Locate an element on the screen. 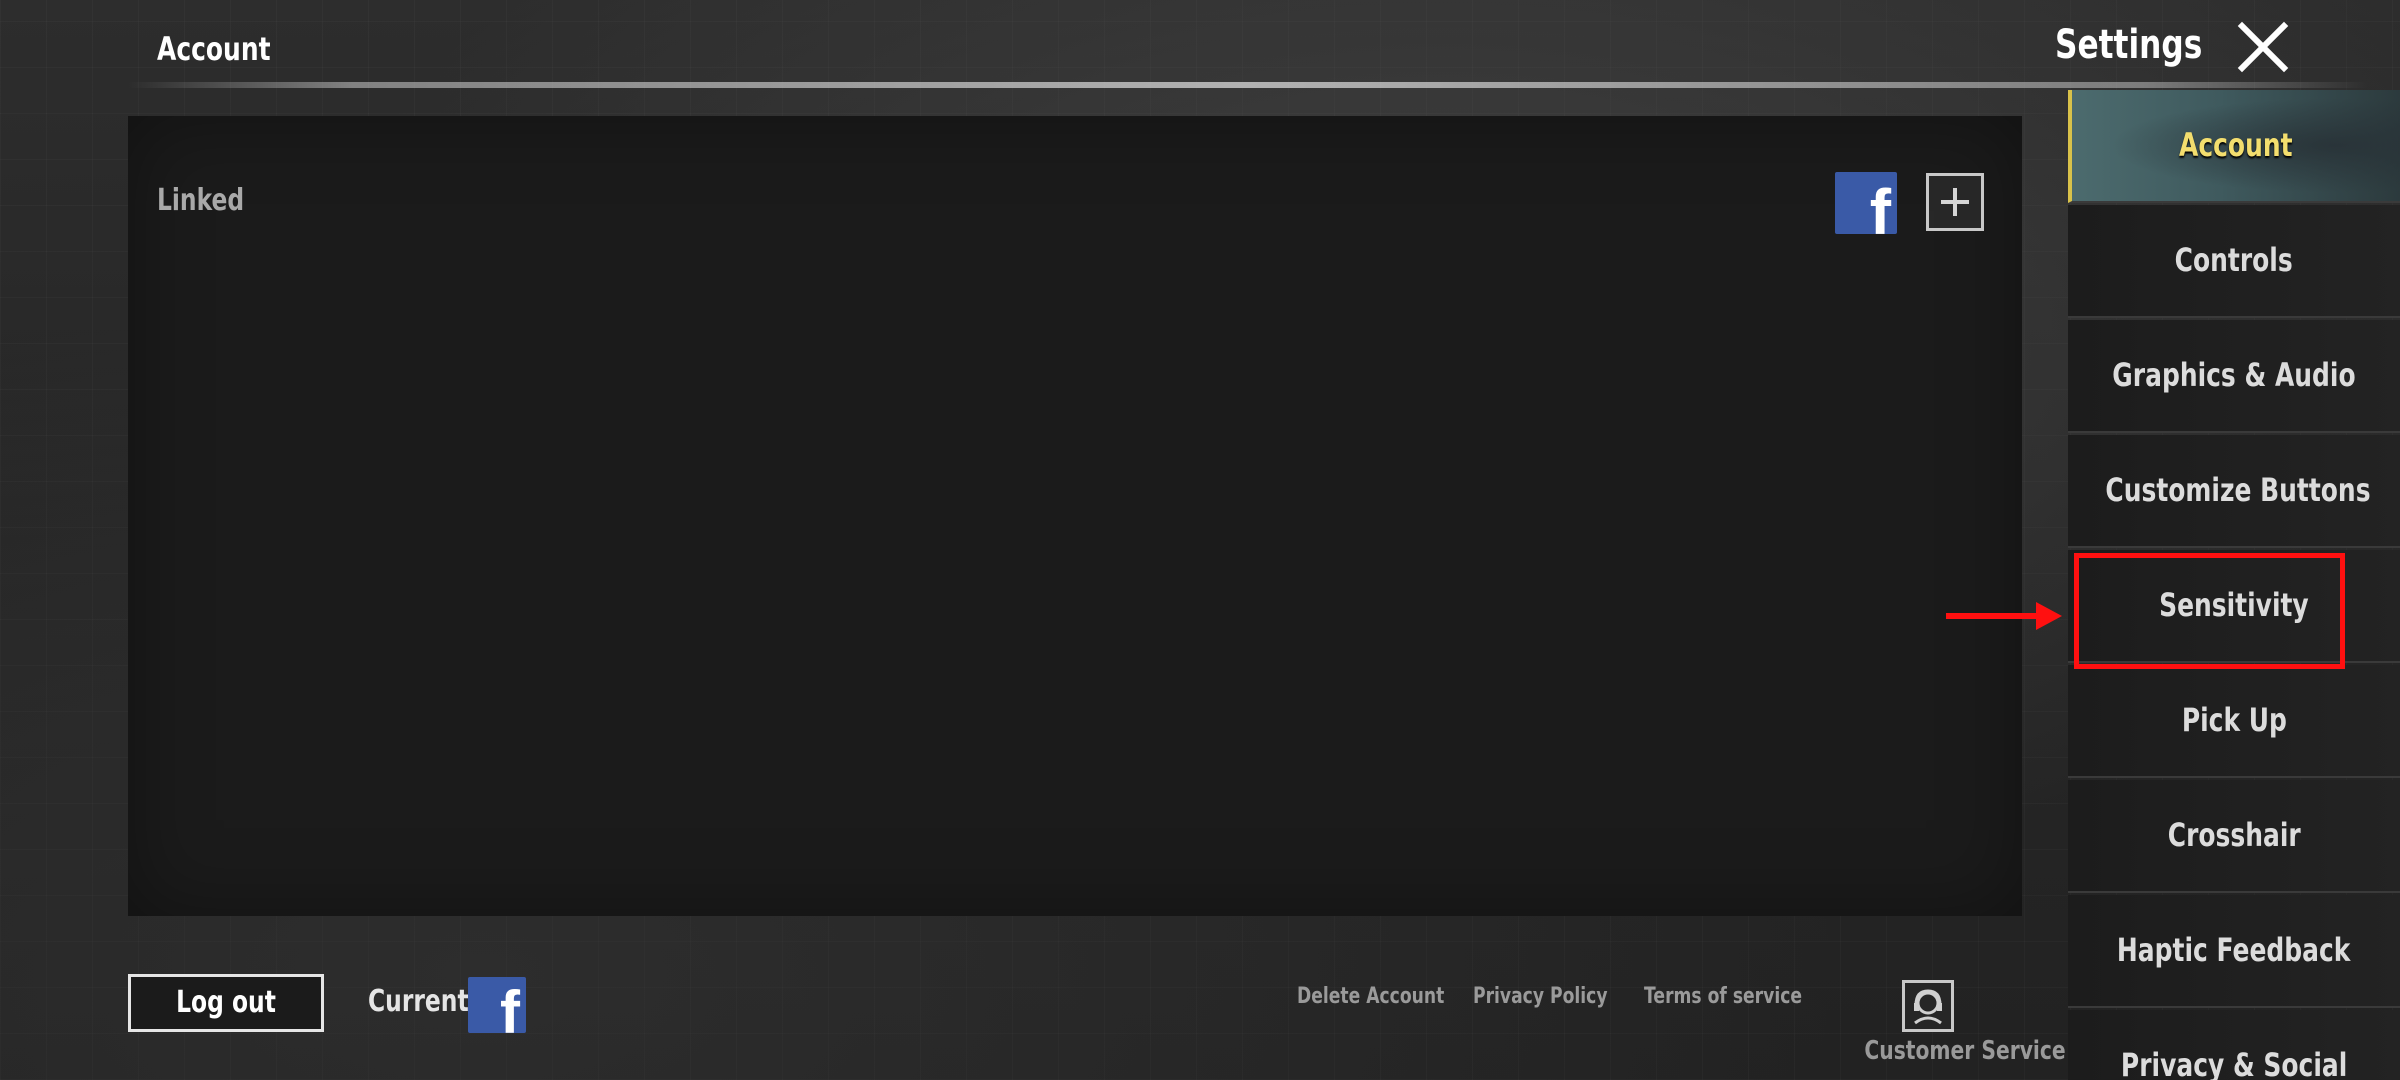 This screenshot has height=1080, width=2400. tab-crosshair-label: Crosshair is located at coordinates (2234, 835).